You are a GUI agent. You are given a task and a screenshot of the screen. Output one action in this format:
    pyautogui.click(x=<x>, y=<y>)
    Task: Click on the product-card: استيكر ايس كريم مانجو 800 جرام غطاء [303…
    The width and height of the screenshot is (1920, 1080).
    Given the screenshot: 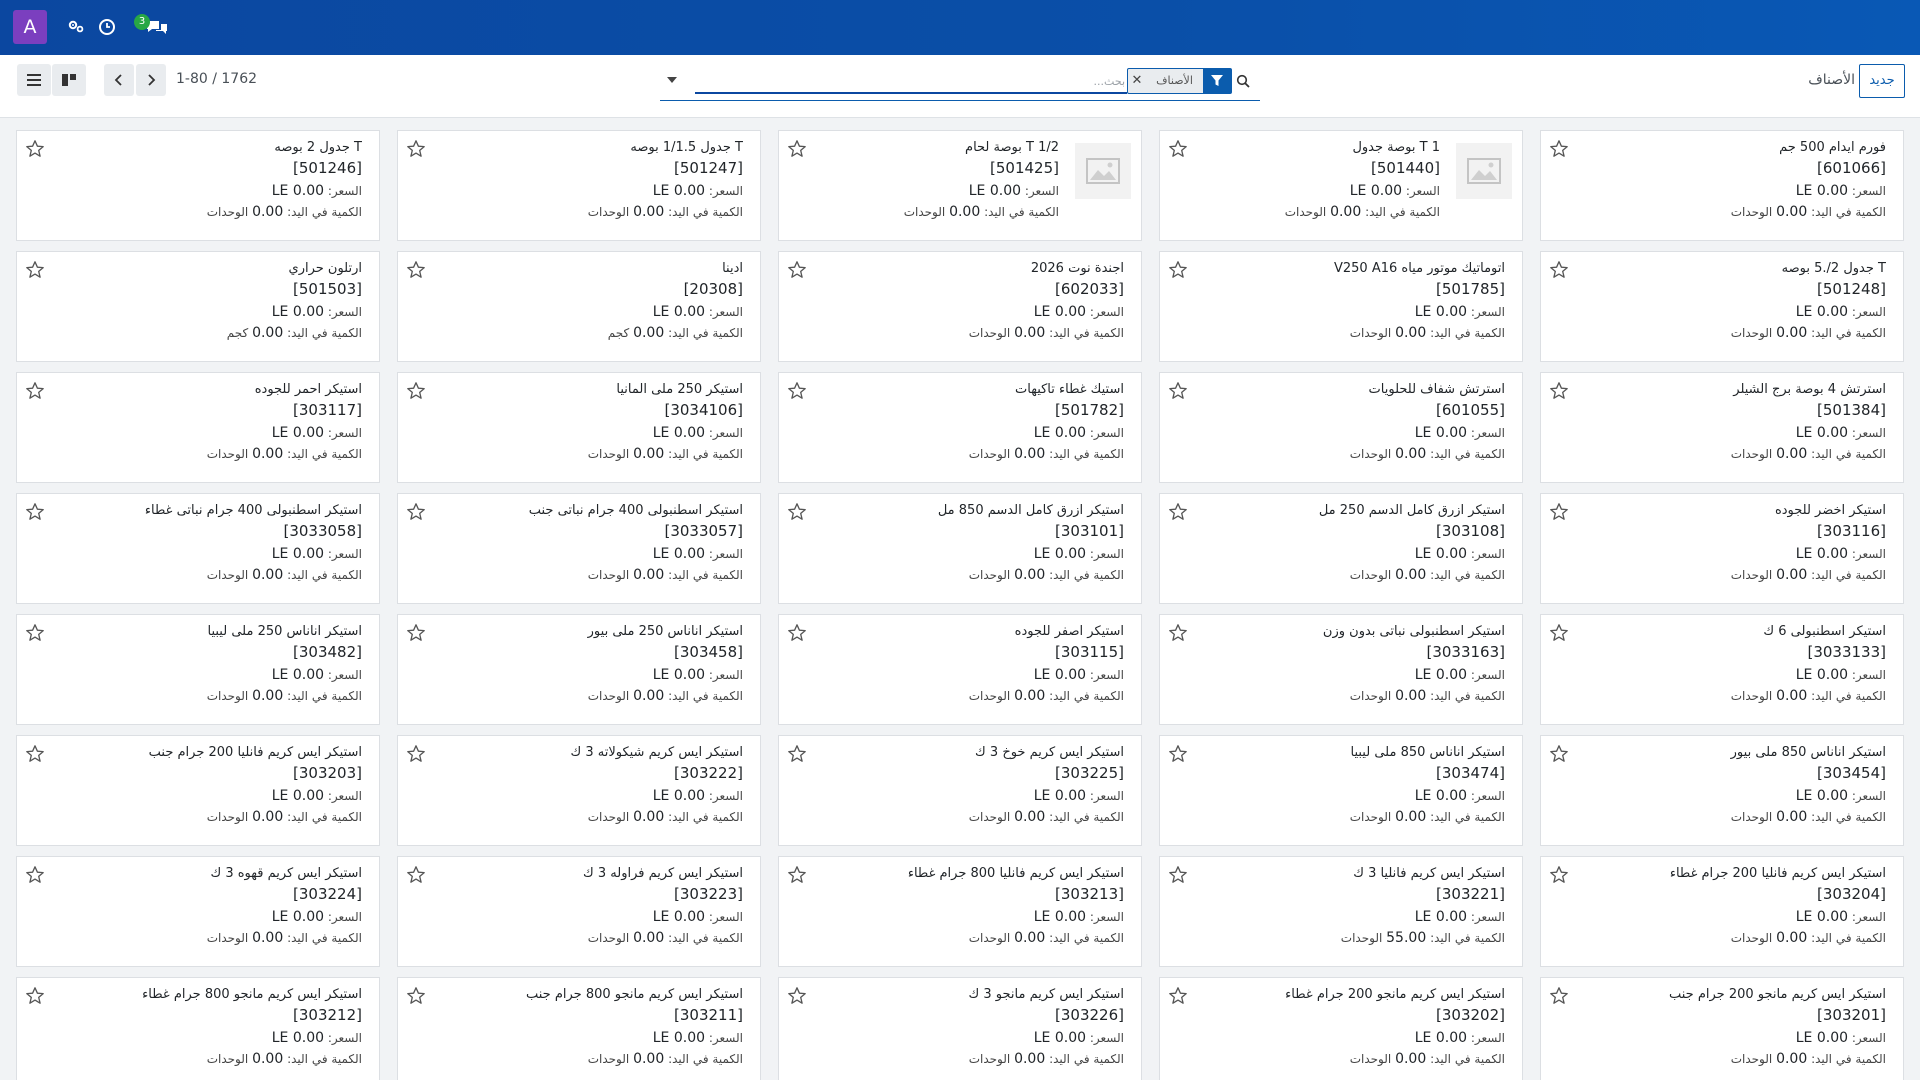 What is the action you would take?
    pyautogui.click(x=198, y=1028)
    